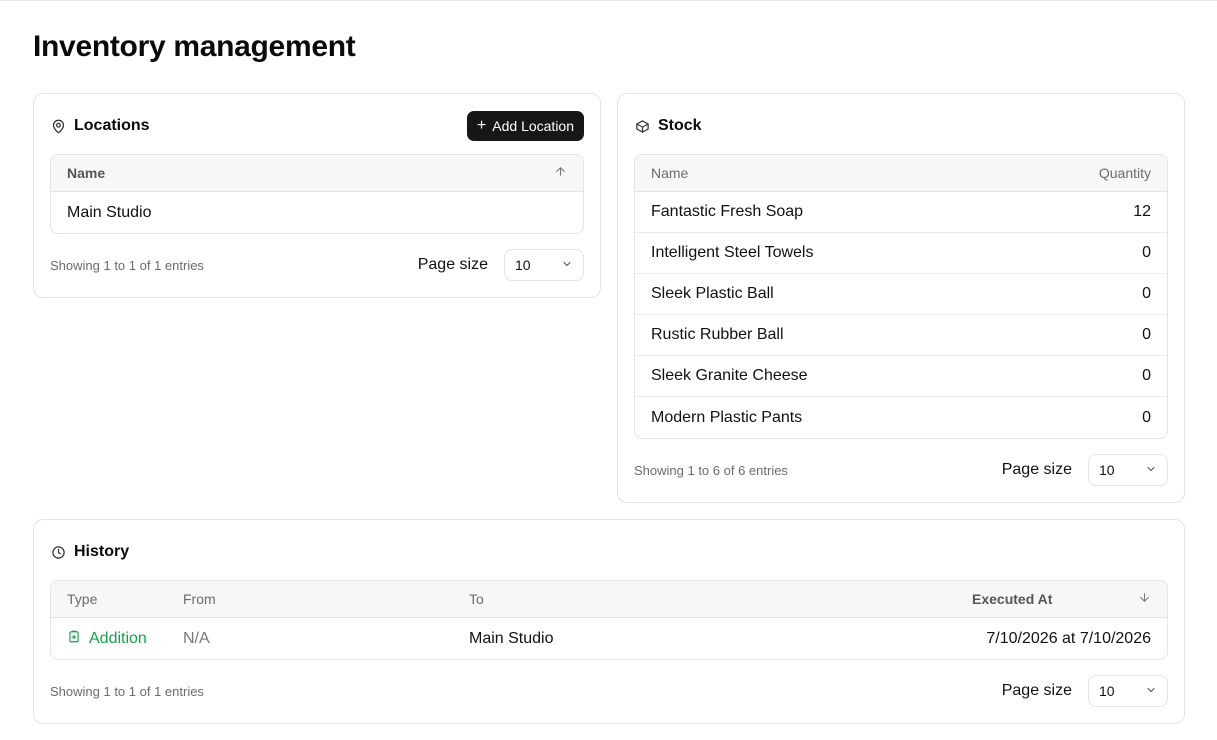  What do you see at coordinates (609, 552) in the screenshot?
I see `history-header: History` at bounding box center [609, 552].